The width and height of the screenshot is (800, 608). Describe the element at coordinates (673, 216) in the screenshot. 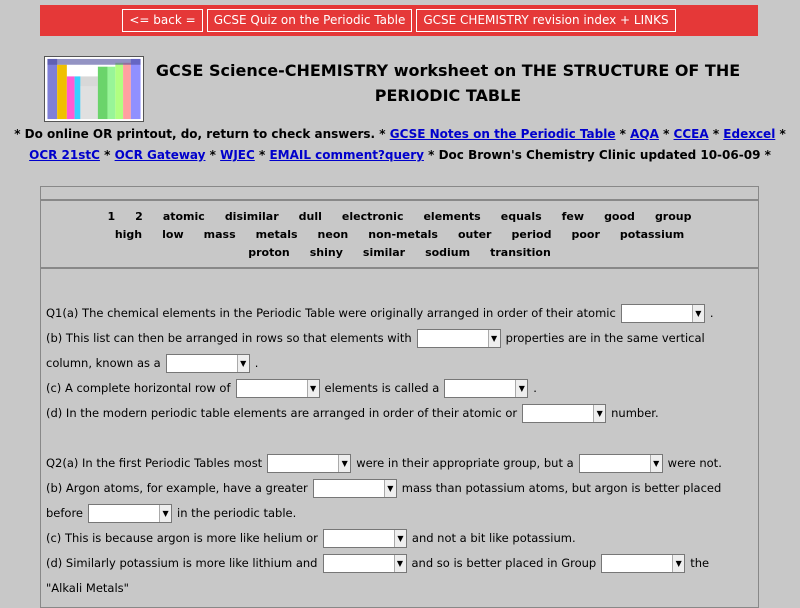

I see `word-bank-item: group` at that location.